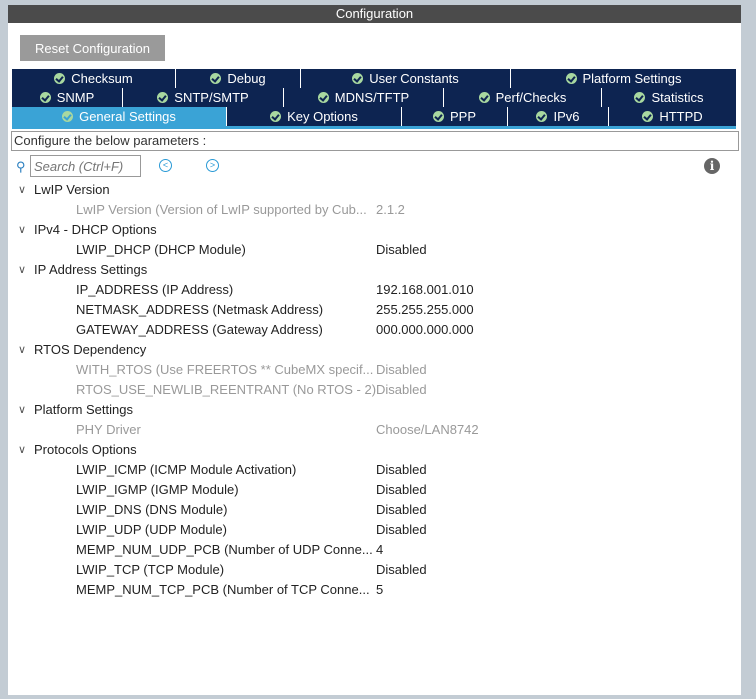 The image size is (756, 699). Describe the element at coordinates (155, 289) in the screenshot. I see `parameter-name: IP_ADDRESS (IP Address)` at that location.